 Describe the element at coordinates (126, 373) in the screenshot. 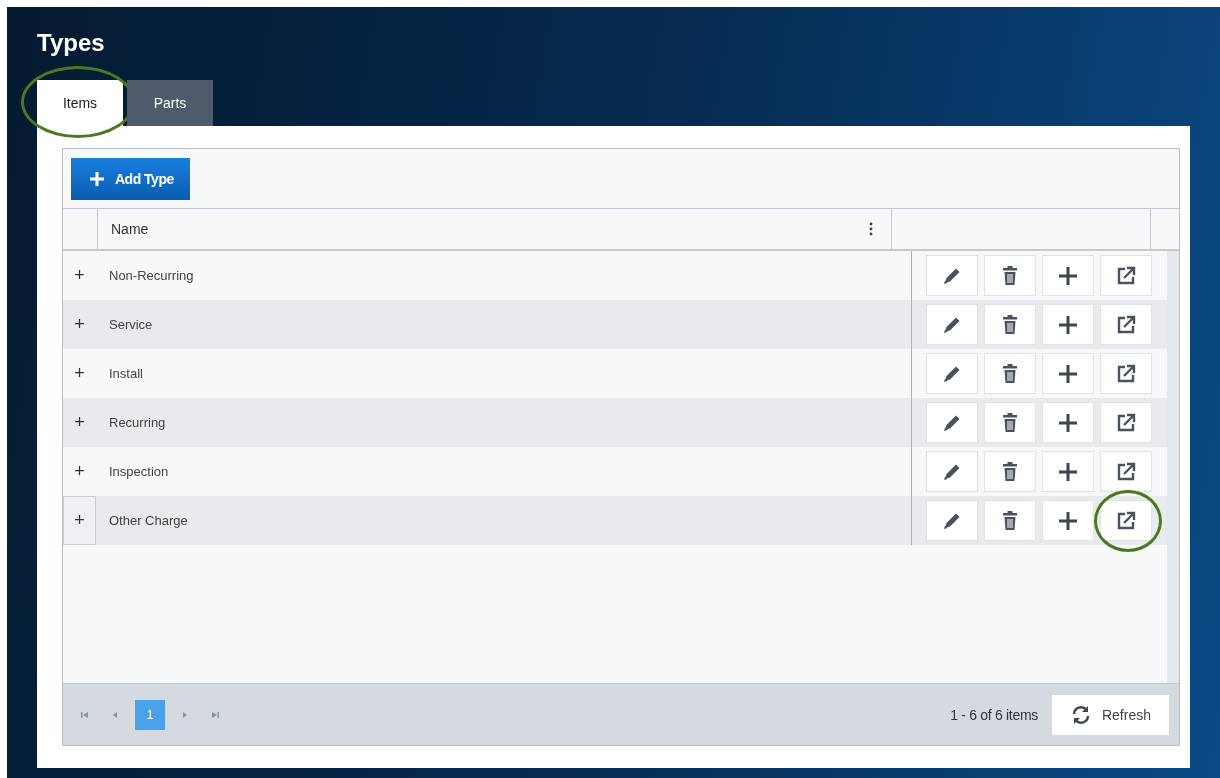

I see `table-cell: Install` at that location.